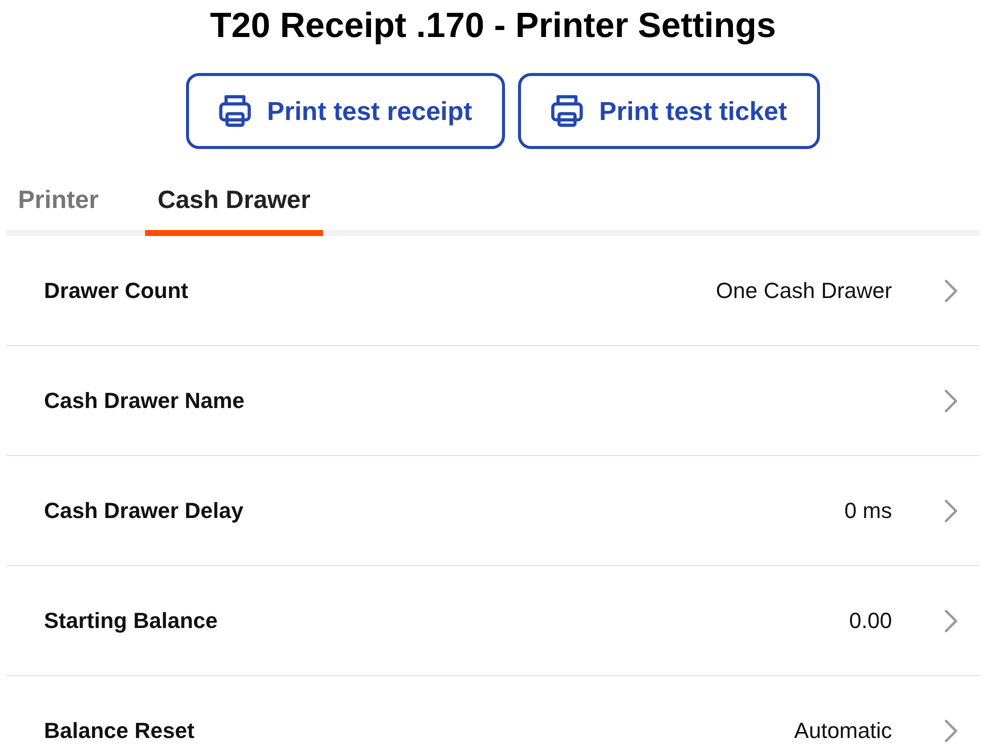 The width and height of the screenshot is (986, 752). I want to click on setting-label: Cash Drawer Delay, so click(144, 511).